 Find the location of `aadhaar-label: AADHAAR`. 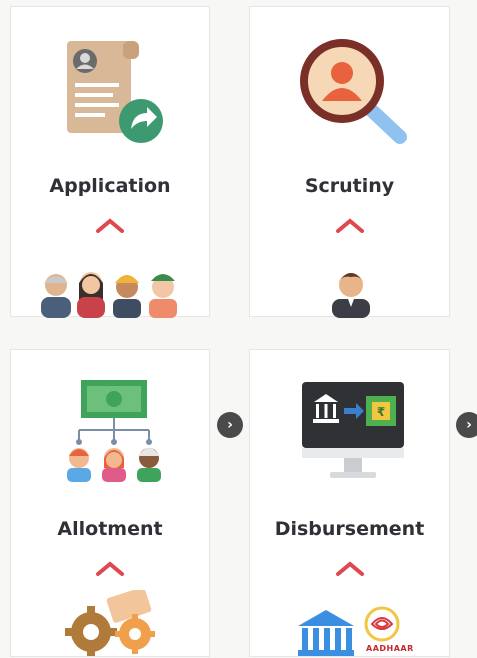

aadhaar-label: AADHAAR is located at coordinates (390, 648).